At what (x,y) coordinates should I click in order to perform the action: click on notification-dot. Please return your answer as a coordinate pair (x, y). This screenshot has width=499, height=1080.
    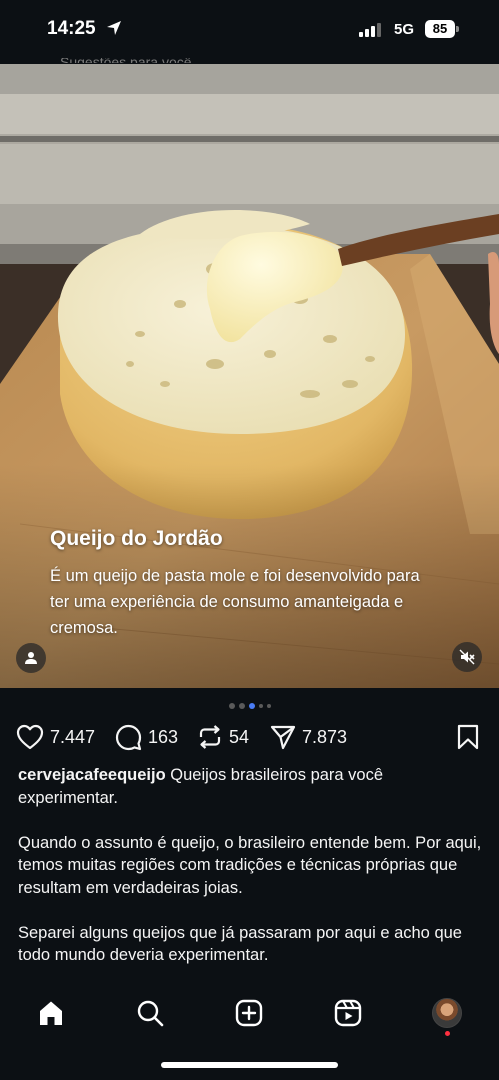
    Looking at the image, I should click on (447, 1033).